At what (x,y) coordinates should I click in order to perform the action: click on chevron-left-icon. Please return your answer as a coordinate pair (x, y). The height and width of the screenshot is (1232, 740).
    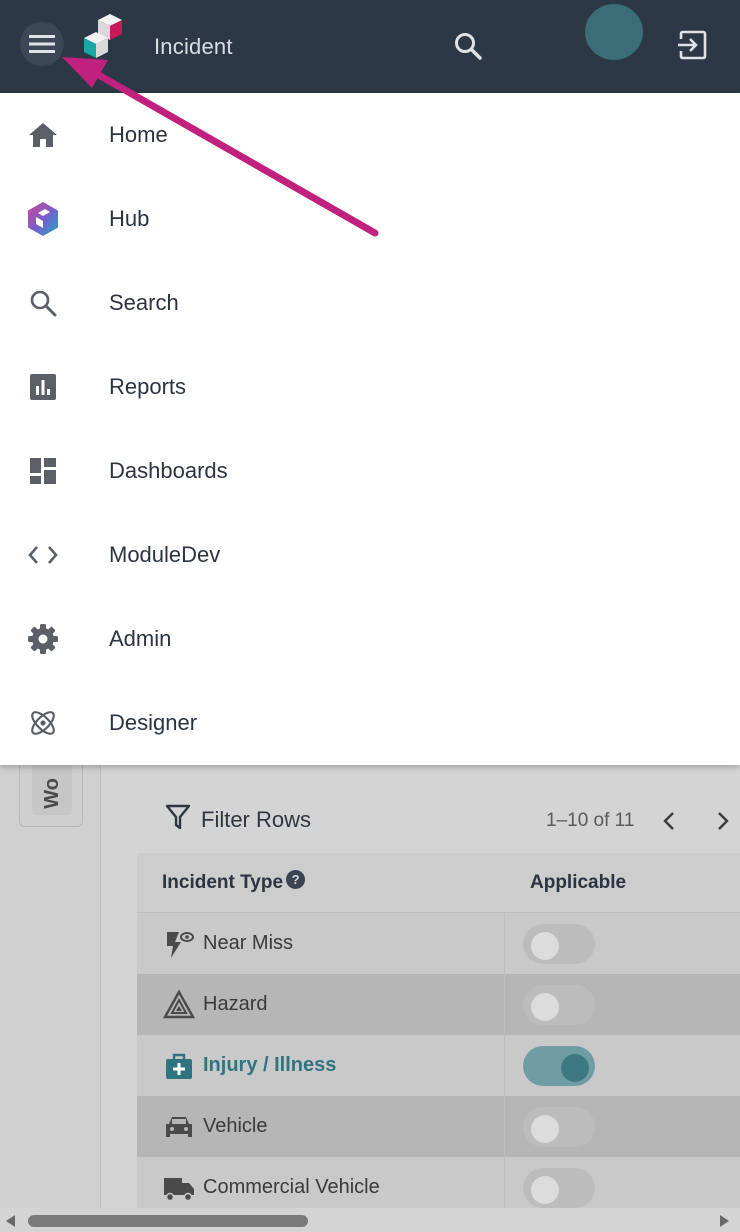
    Looking at the image, I should click on (668, 821).